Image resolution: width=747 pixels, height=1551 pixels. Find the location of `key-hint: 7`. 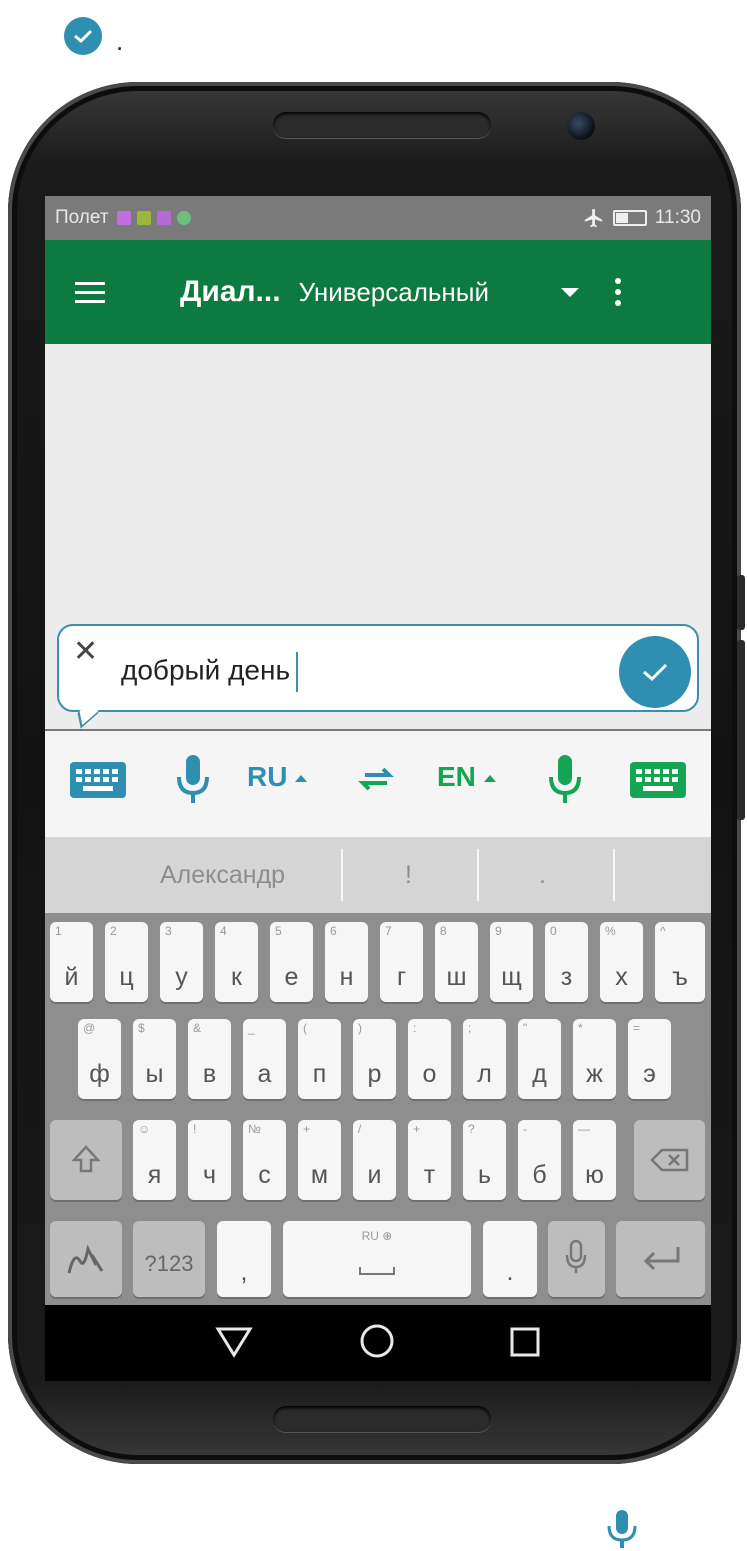

key-hint: 7 is located at coordinates (388, 931).